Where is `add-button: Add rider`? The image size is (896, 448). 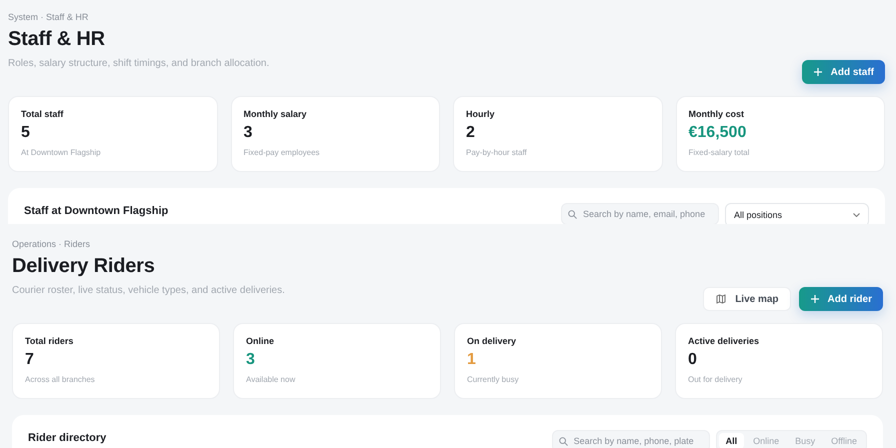
add-button: Add rider is located at coordinates (840, 299).